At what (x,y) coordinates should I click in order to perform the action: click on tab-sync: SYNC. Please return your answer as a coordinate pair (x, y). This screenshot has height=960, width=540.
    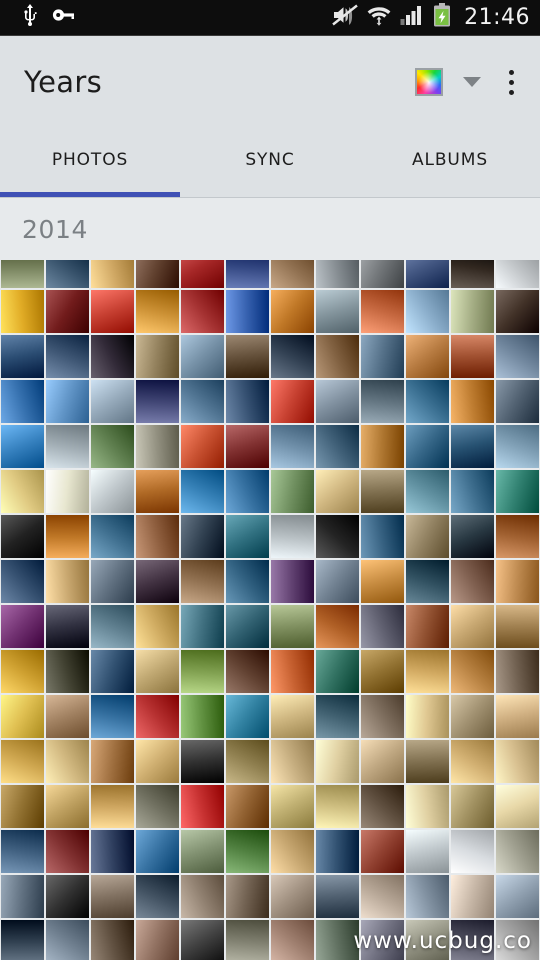
    Looking at the image, I should click on (270, 162).